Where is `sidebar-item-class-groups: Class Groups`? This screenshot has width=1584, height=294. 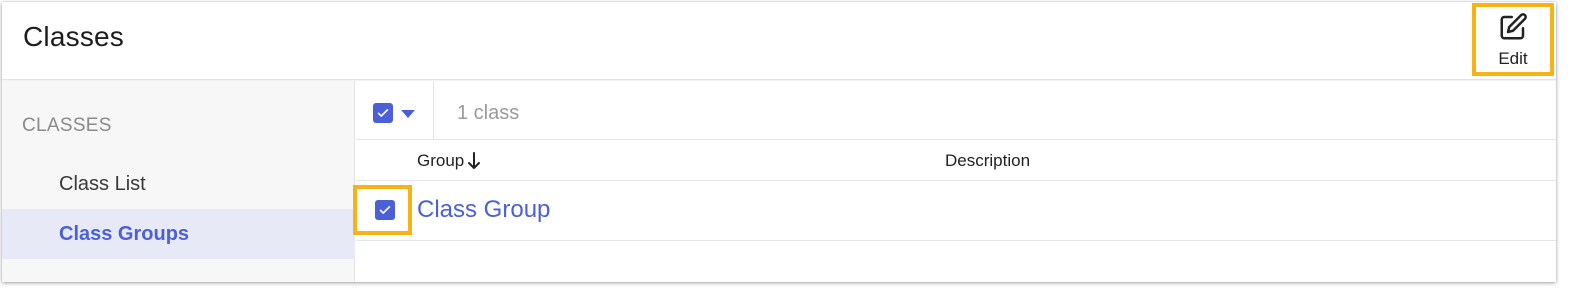
sidebar-item-class-groups: Class Groups is located at coordinates (178, 234).